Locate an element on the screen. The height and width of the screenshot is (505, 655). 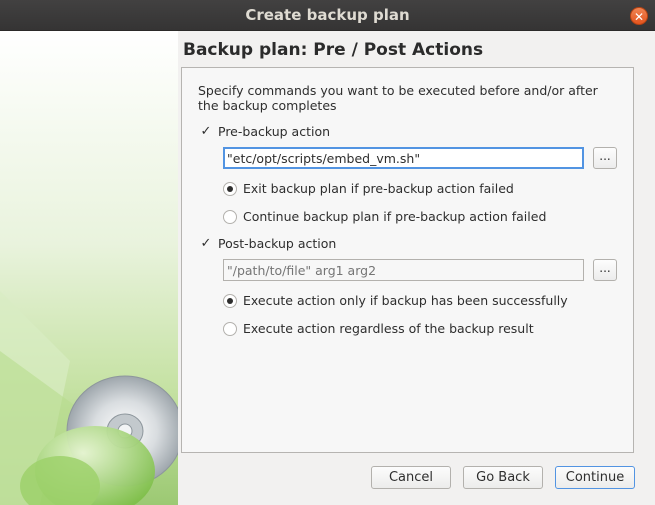
window-titlebar: Create backup plan ✕ is located at coordinates (327, 15).